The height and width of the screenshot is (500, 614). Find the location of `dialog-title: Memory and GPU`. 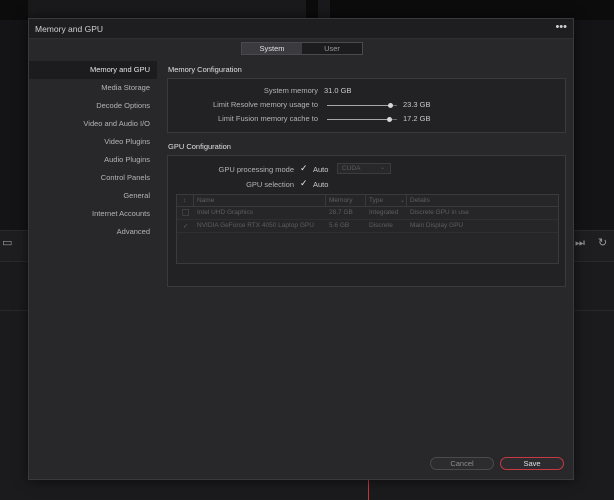

dialog-title: Memory and GPU is located at coordinates (69, 29).